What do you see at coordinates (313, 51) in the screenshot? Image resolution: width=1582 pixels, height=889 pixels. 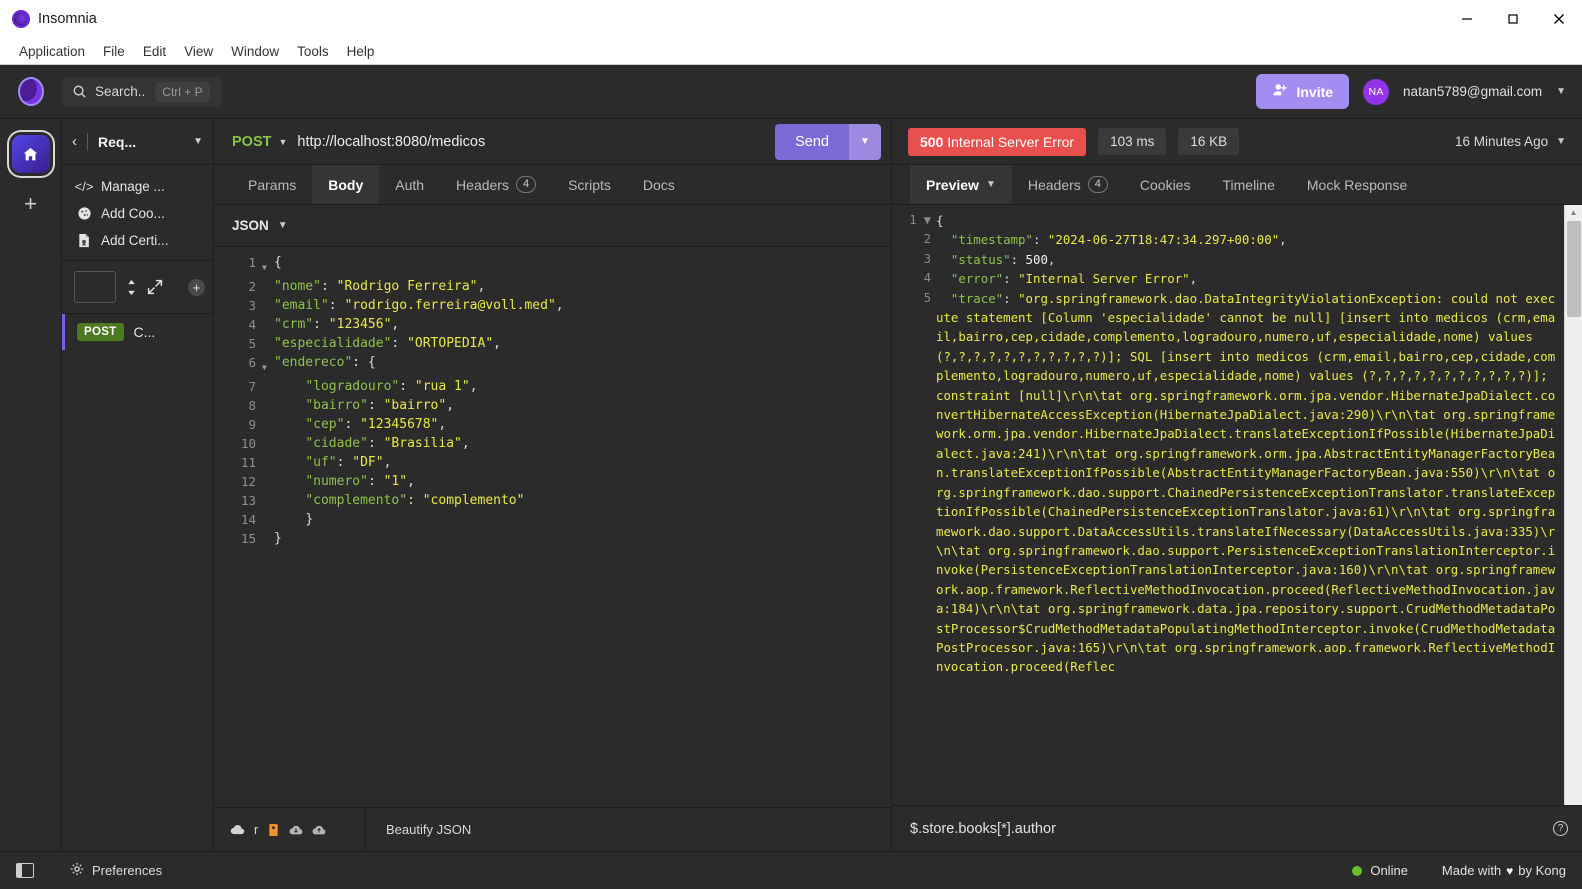 I see `menu-item-tools: Tools` at bounding box center [313, 51].